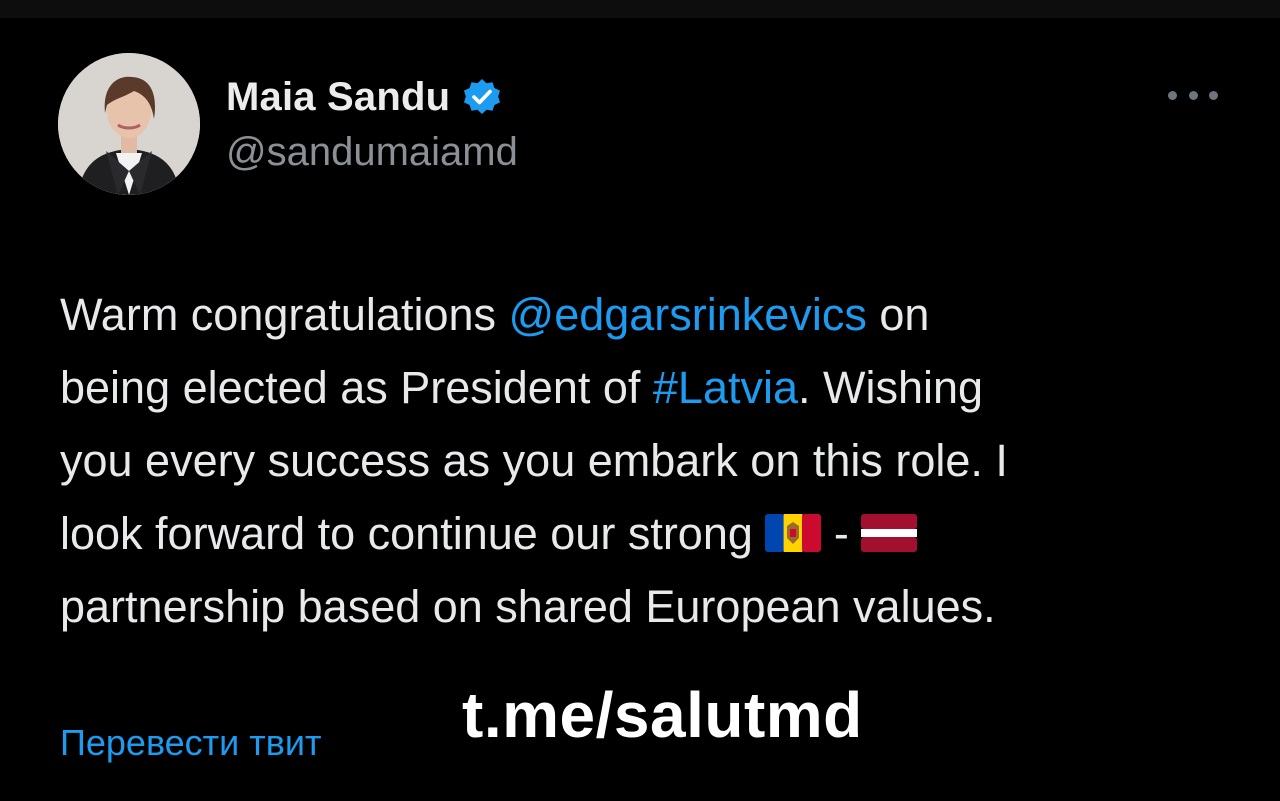  Describe the element at coordinates (1193, 95) in the screenshot. I see `more-options-button` at that location.